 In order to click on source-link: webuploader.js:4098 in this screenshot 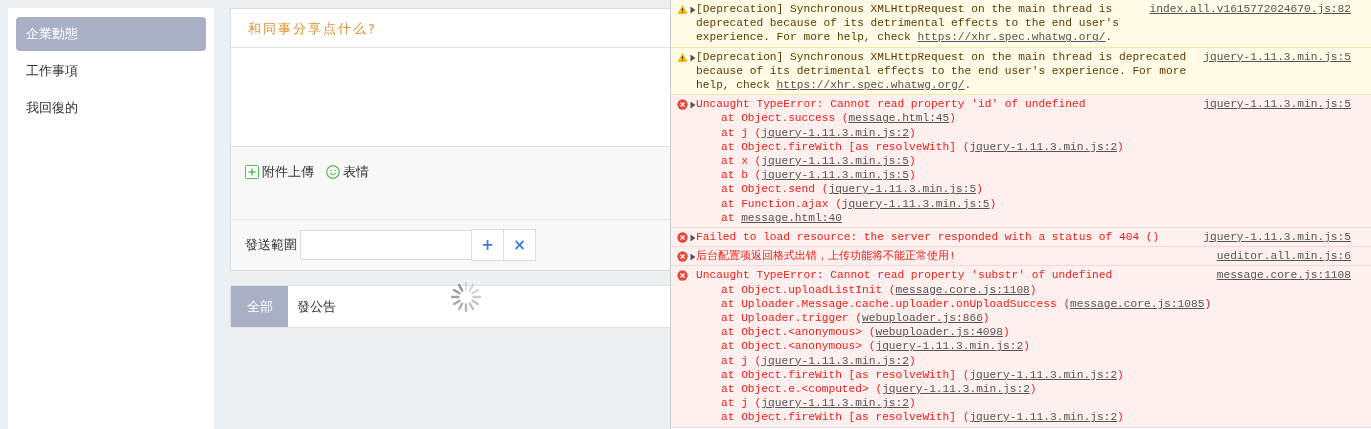, I will do `click(939, 332)`.